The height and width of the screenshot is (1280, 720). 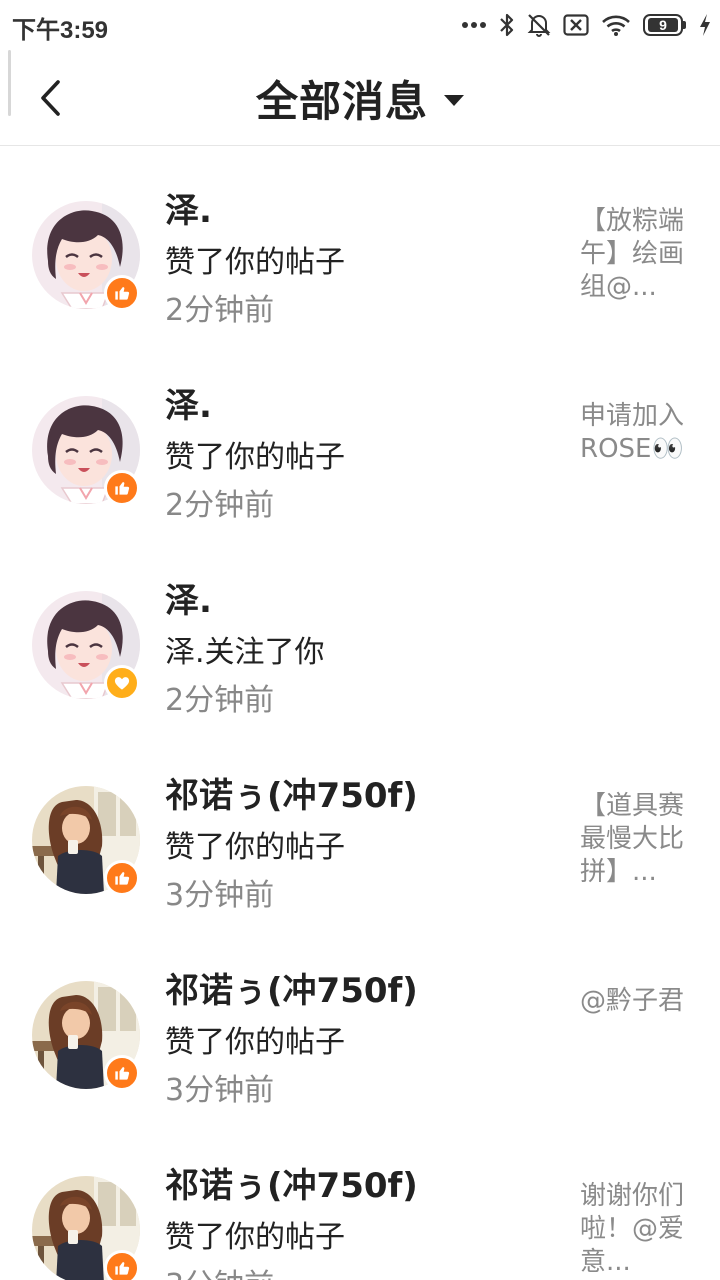 What do you see at coordinates (360, 25) in the screenshot?
I see `status-bar: 下午3:59 9` at bounding box center [360, 25].